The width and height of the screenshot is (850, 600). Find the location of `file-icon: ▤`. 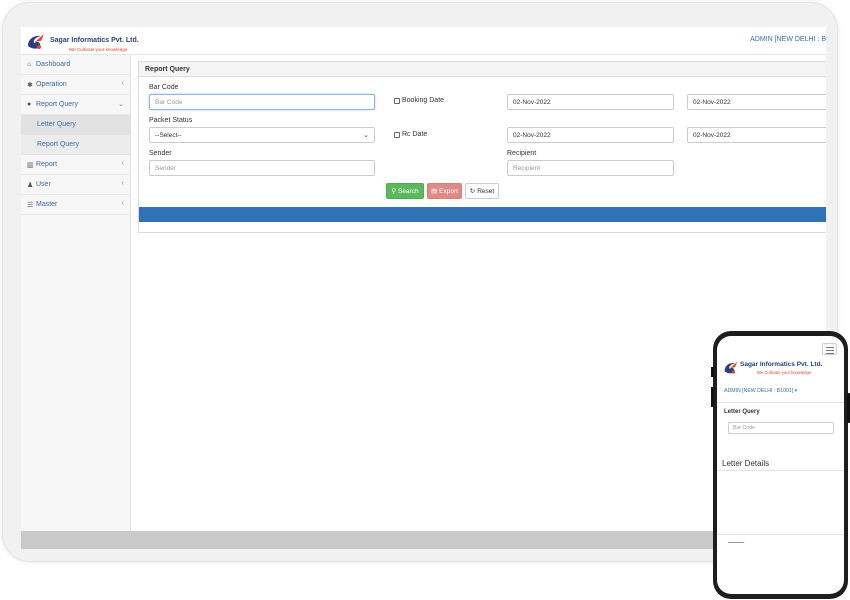

file-icon: ▤ is located at coordinates (434, 191).